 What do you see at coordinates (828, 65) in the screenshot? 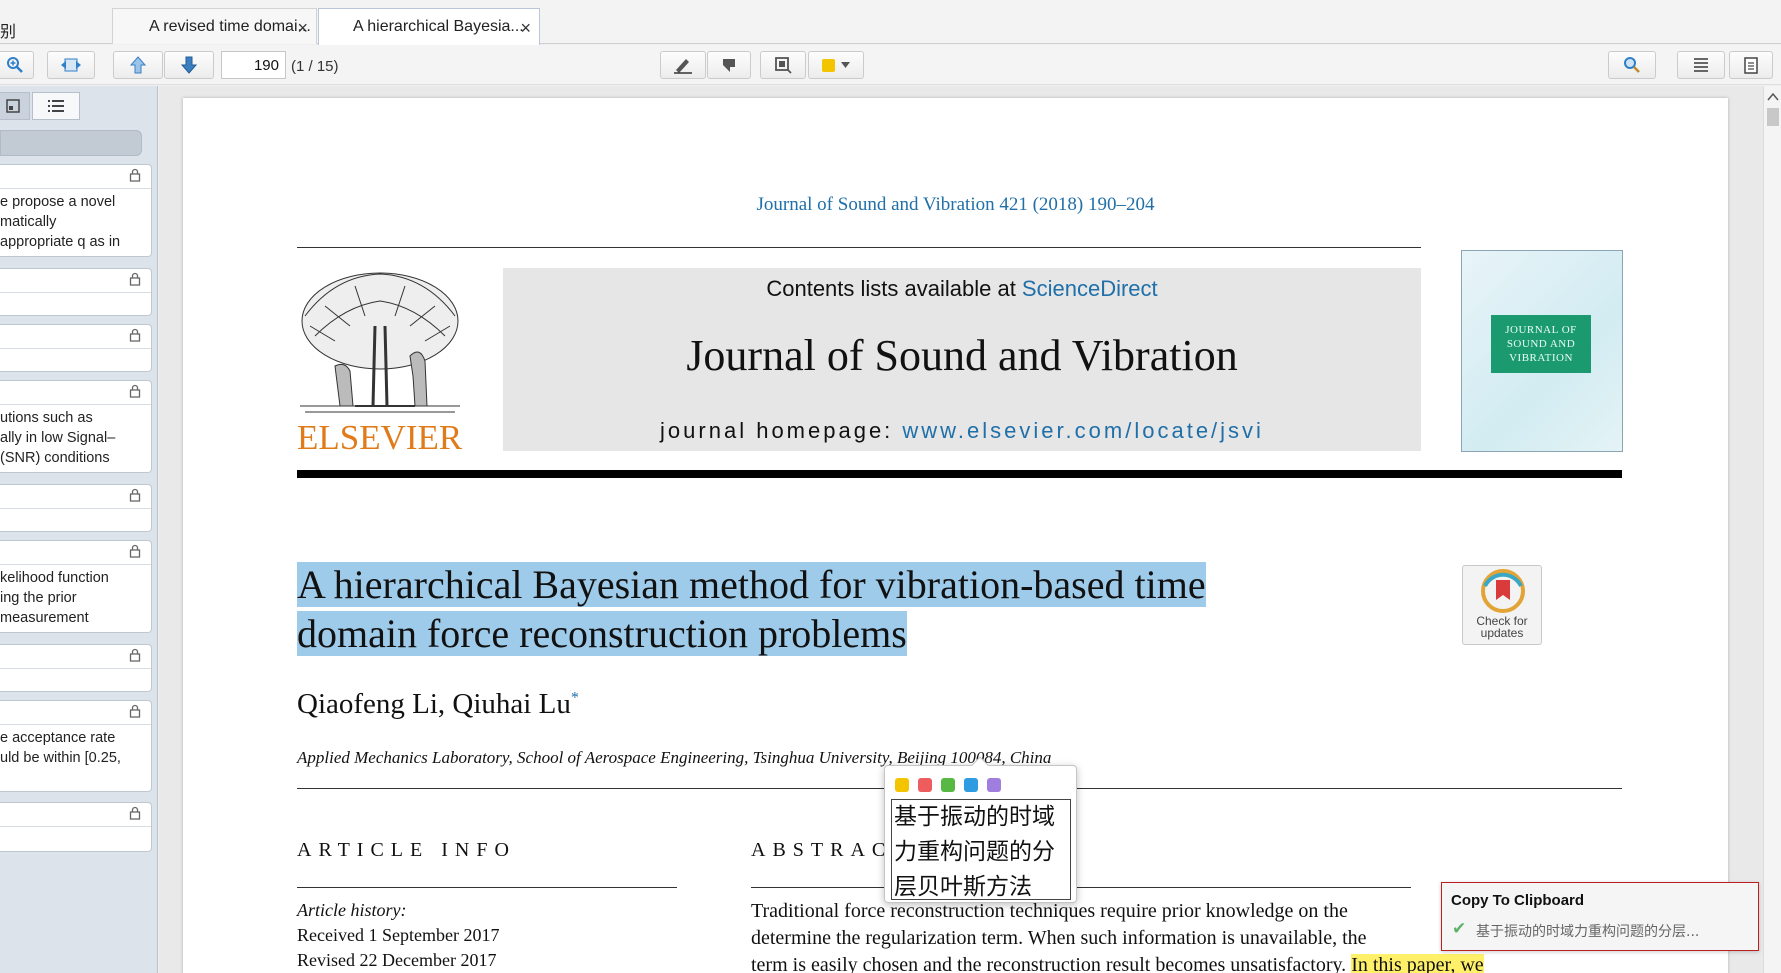
I see `color-swatch-icon` at bounding box center [828, 65].